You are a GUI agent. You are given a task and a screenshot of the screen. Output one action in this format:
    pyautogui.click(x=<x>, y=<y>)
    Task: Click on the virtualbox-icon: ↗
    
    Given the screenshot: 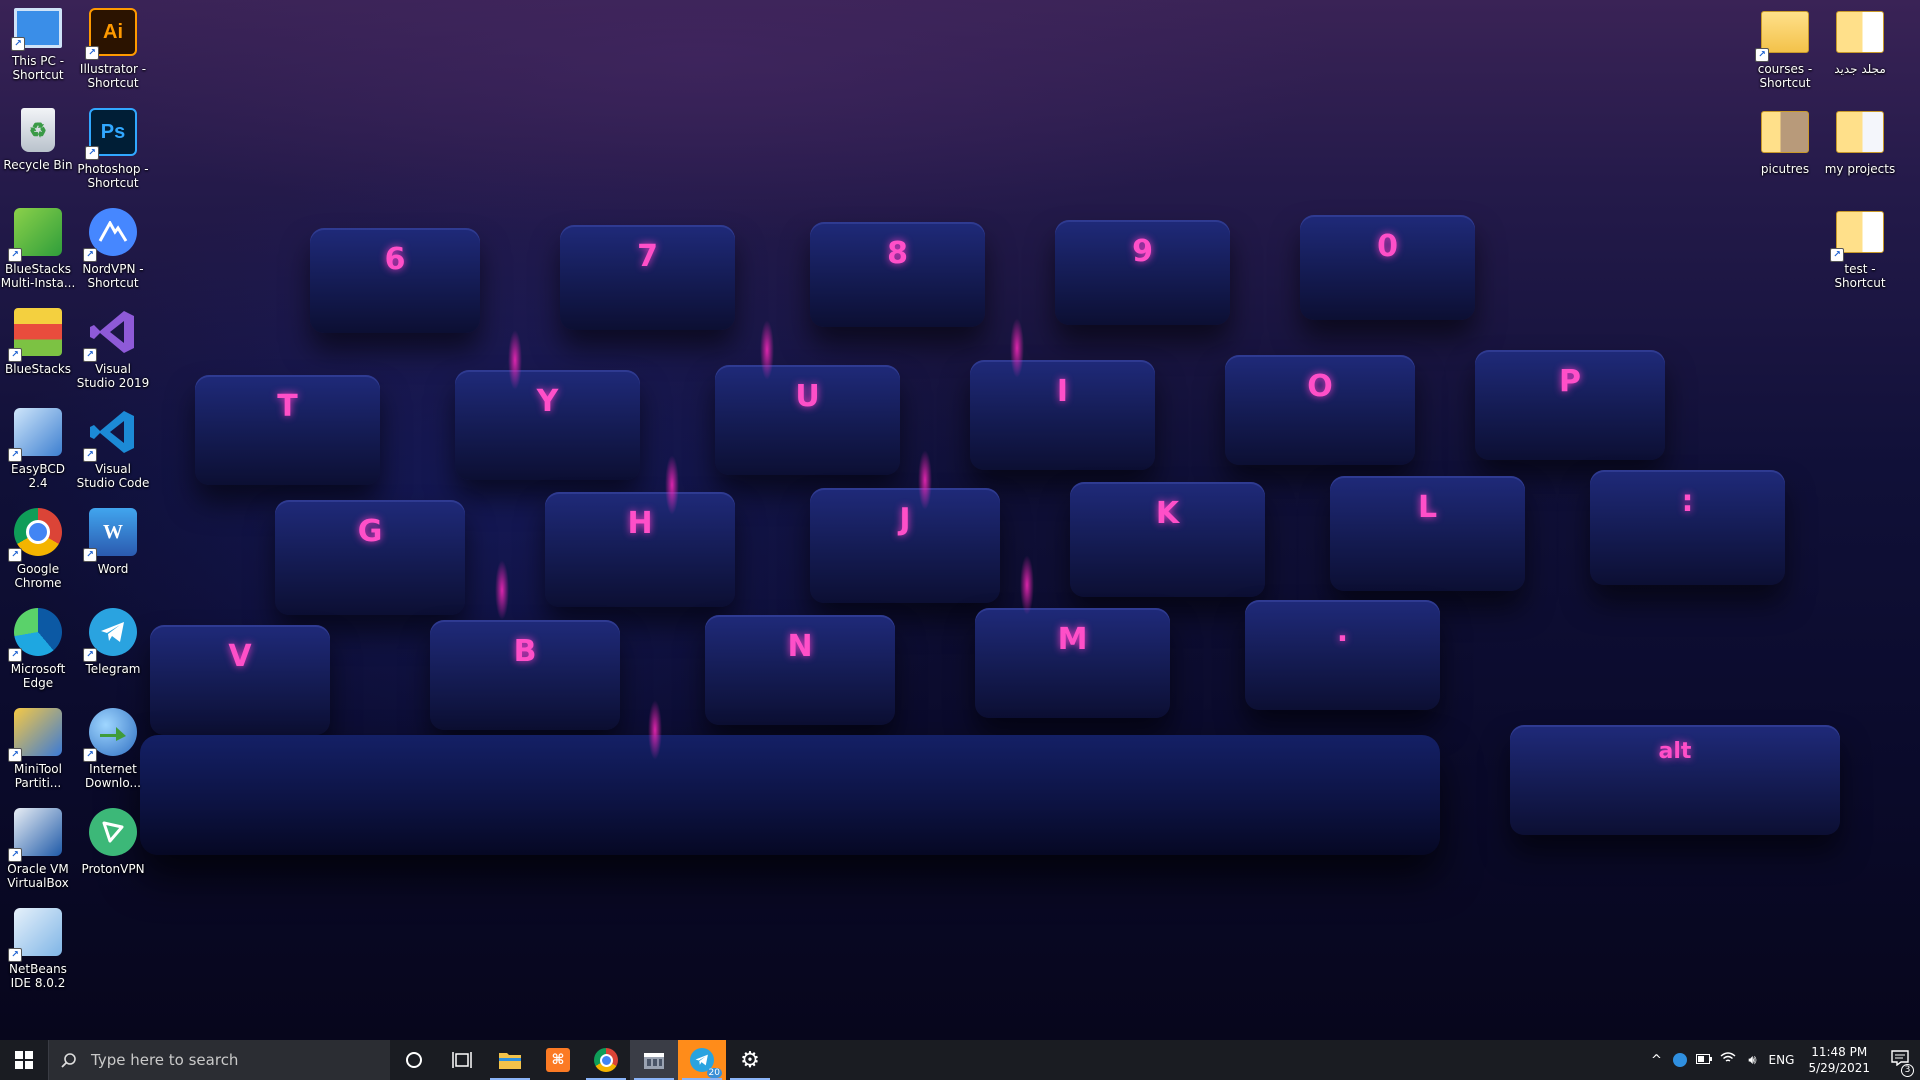 What is the action you would take?
    pyautogui.click(x=35, y=835)
    